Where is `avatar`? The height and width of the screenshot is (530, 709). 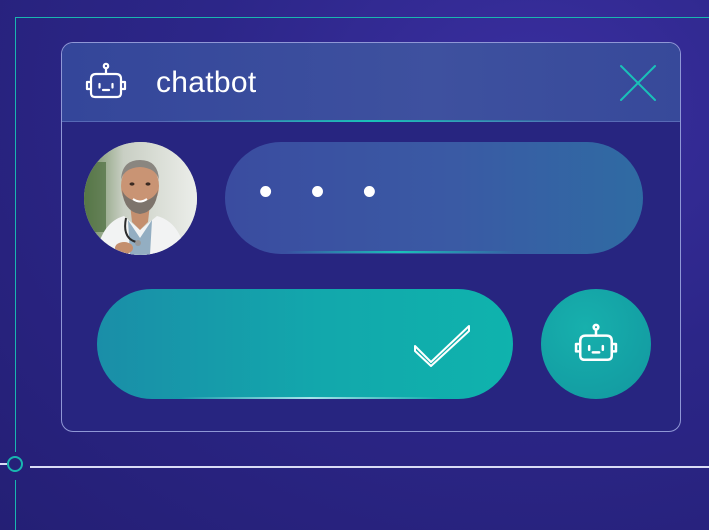
avatar is located at coordinates (140, 198).